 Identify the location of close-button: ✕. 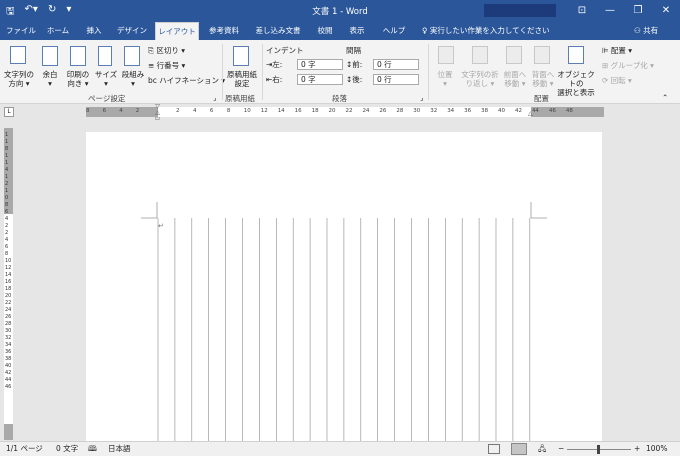
(666, 11).